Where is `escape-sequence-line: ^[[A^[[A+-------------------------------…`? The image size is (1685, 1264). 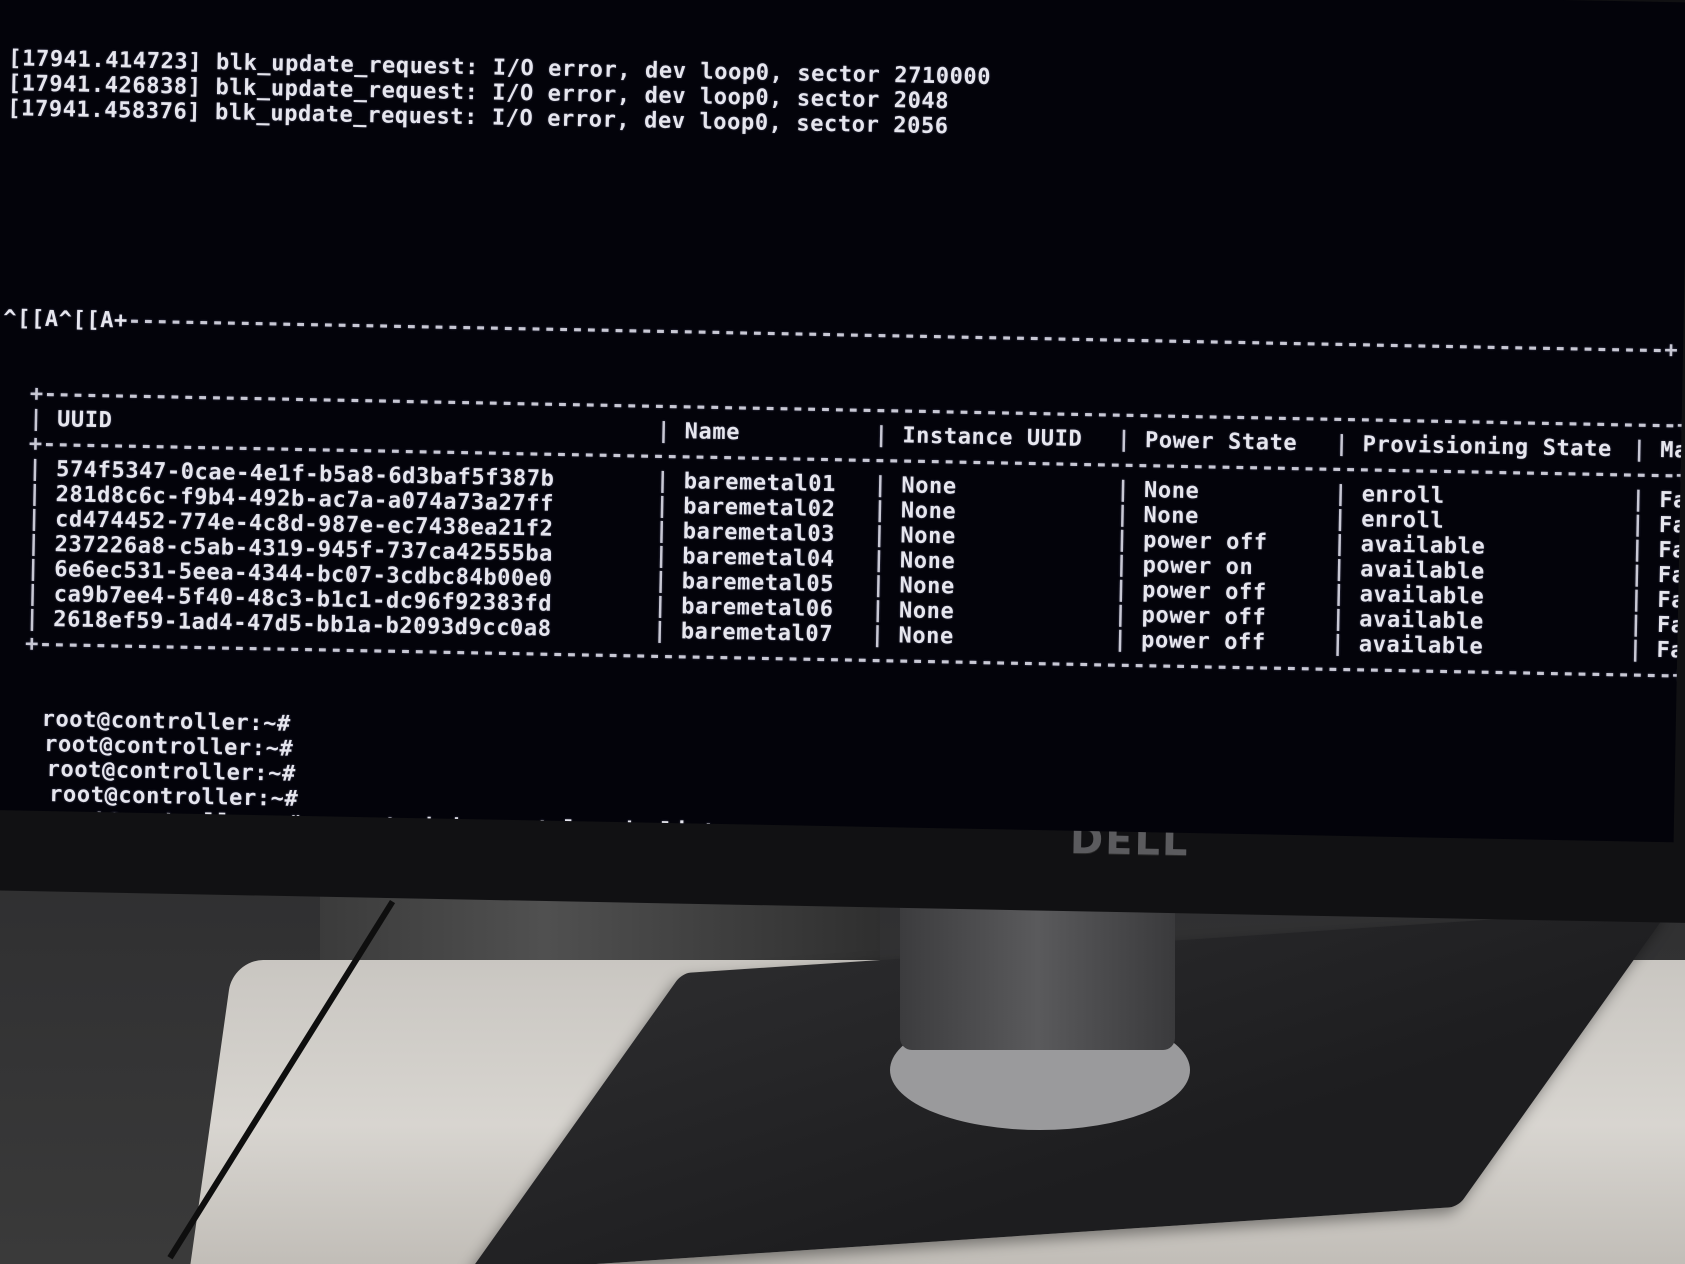 escape-sequence-line: ^[[A^[[A+-------------------------------… is located at coordinates (841, 335).